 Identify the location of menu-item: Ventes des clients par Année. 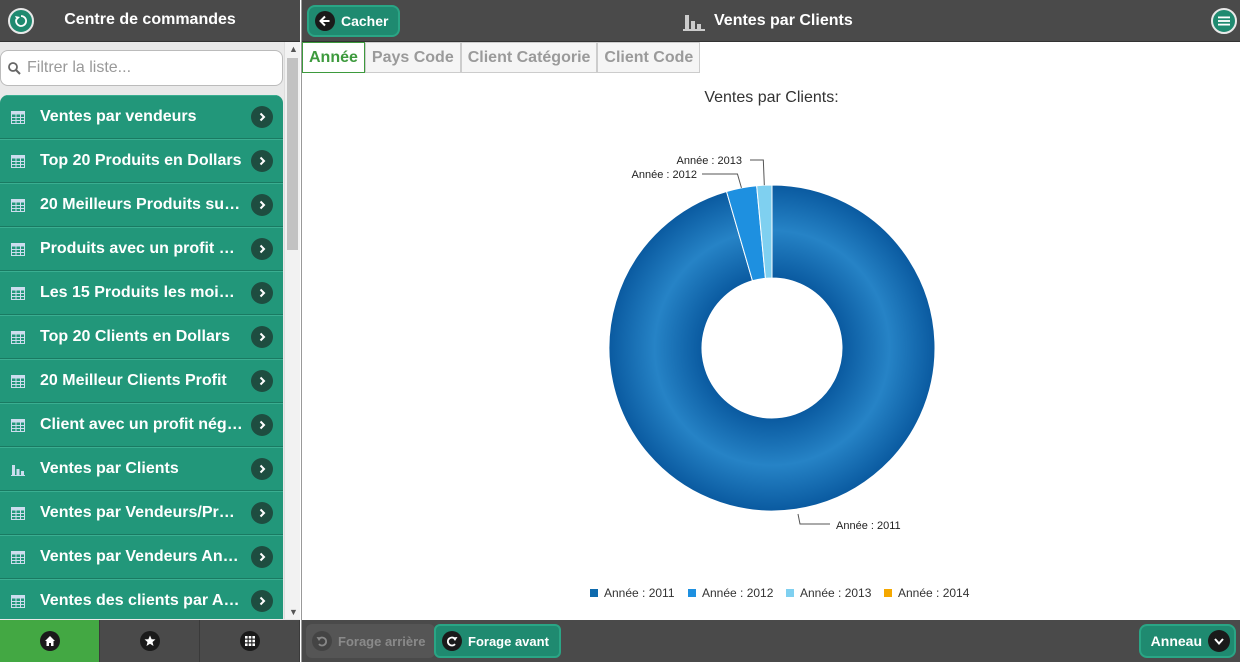
(141, 599).